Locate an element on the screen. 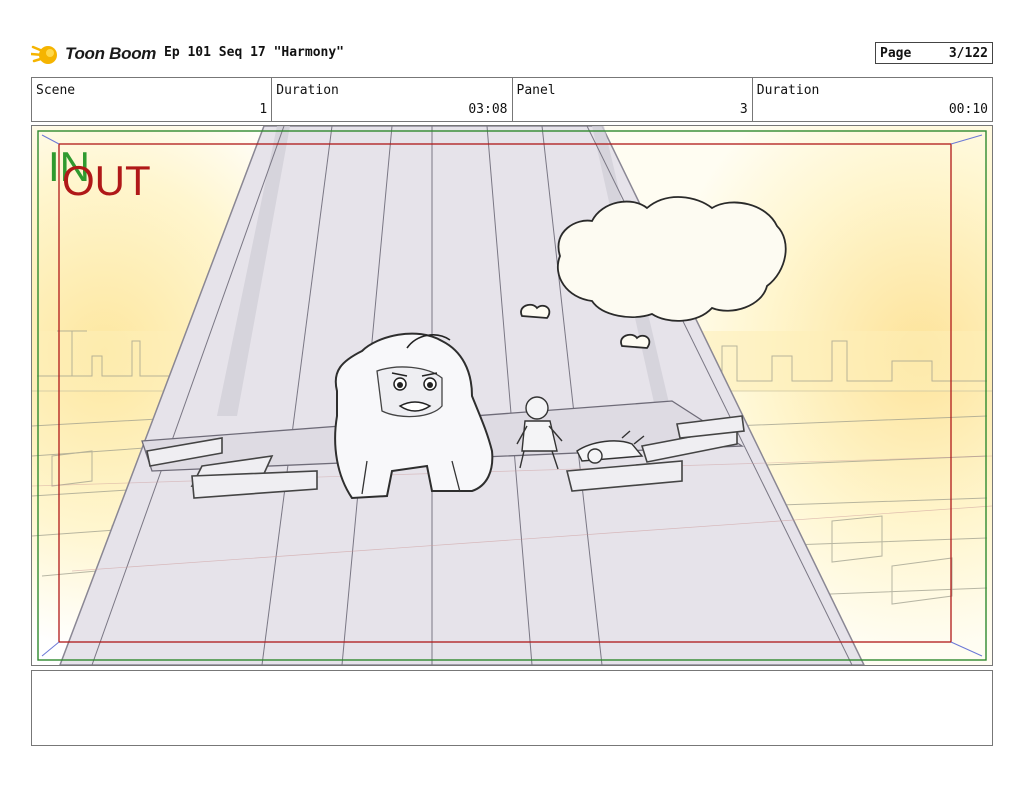 The width and height of the screenshot is (1024, 793). scene-duration-value: 03:08 is located at coordinates (488, 109).